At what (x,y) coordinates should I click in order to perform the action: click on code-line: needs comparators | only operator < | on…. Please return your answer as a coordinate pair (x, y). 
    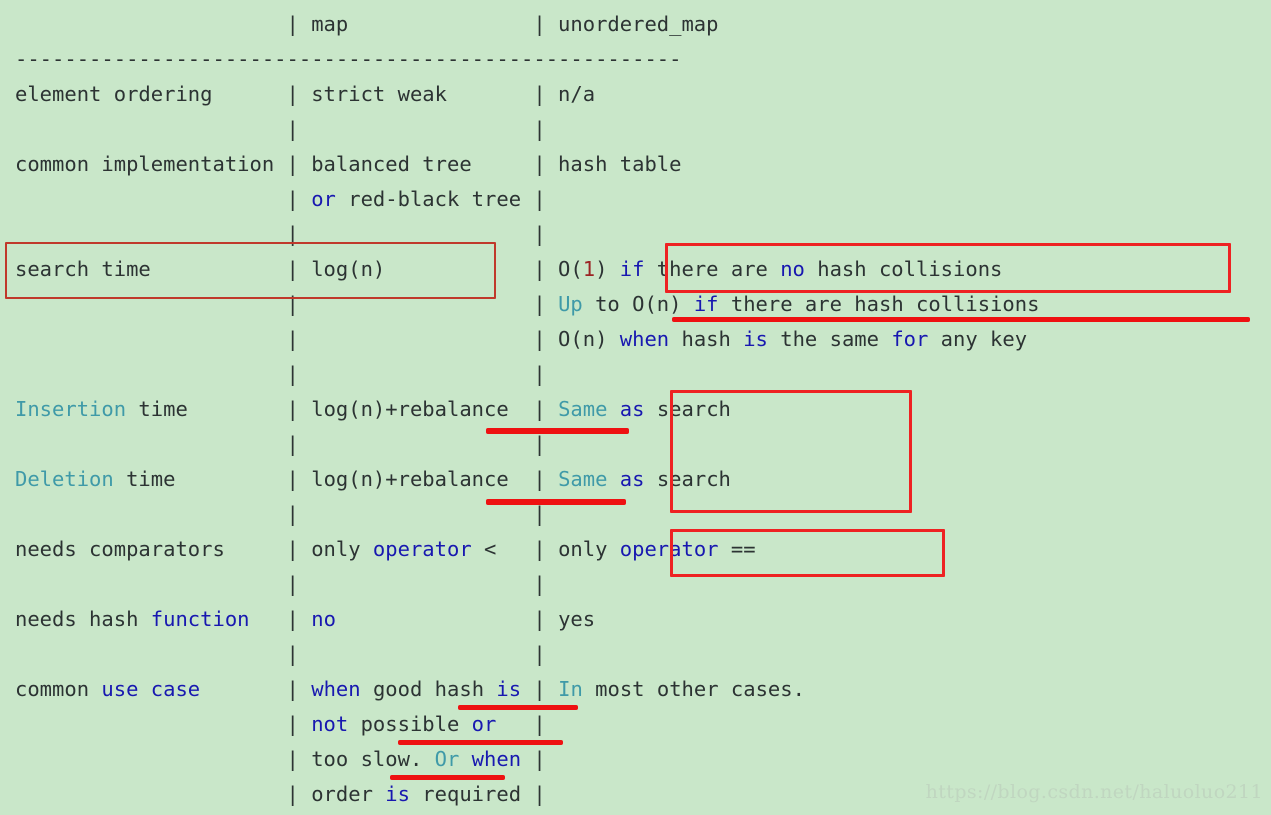
    Looking at the image, I should click on (385, 549).